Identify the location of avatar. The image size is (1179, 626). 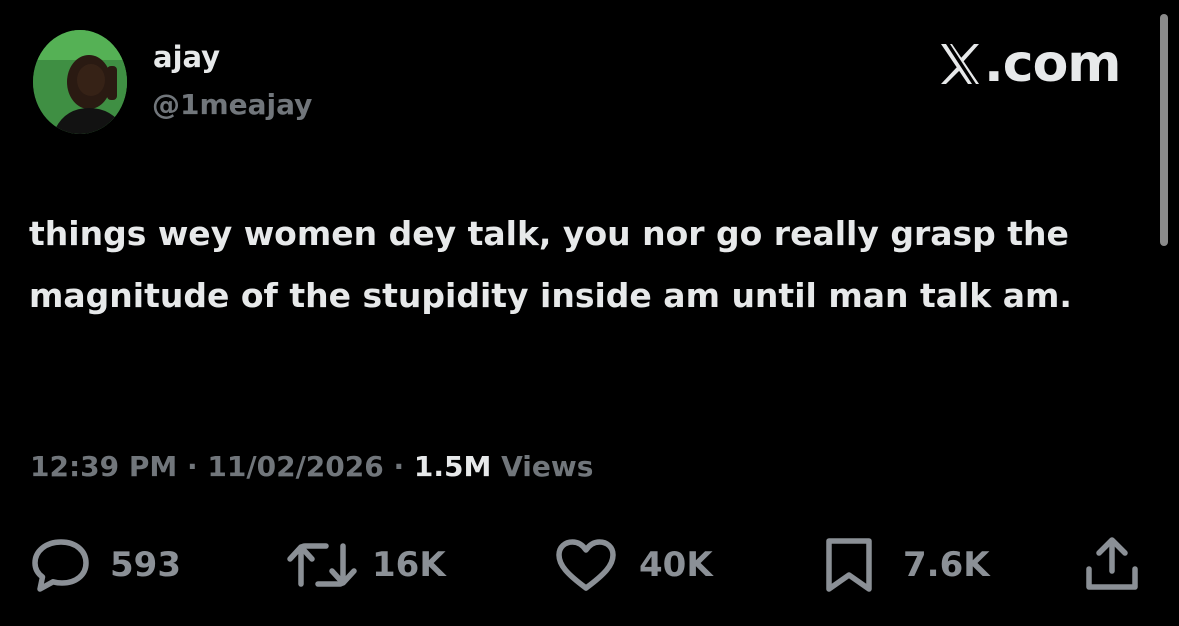
(80, 82).